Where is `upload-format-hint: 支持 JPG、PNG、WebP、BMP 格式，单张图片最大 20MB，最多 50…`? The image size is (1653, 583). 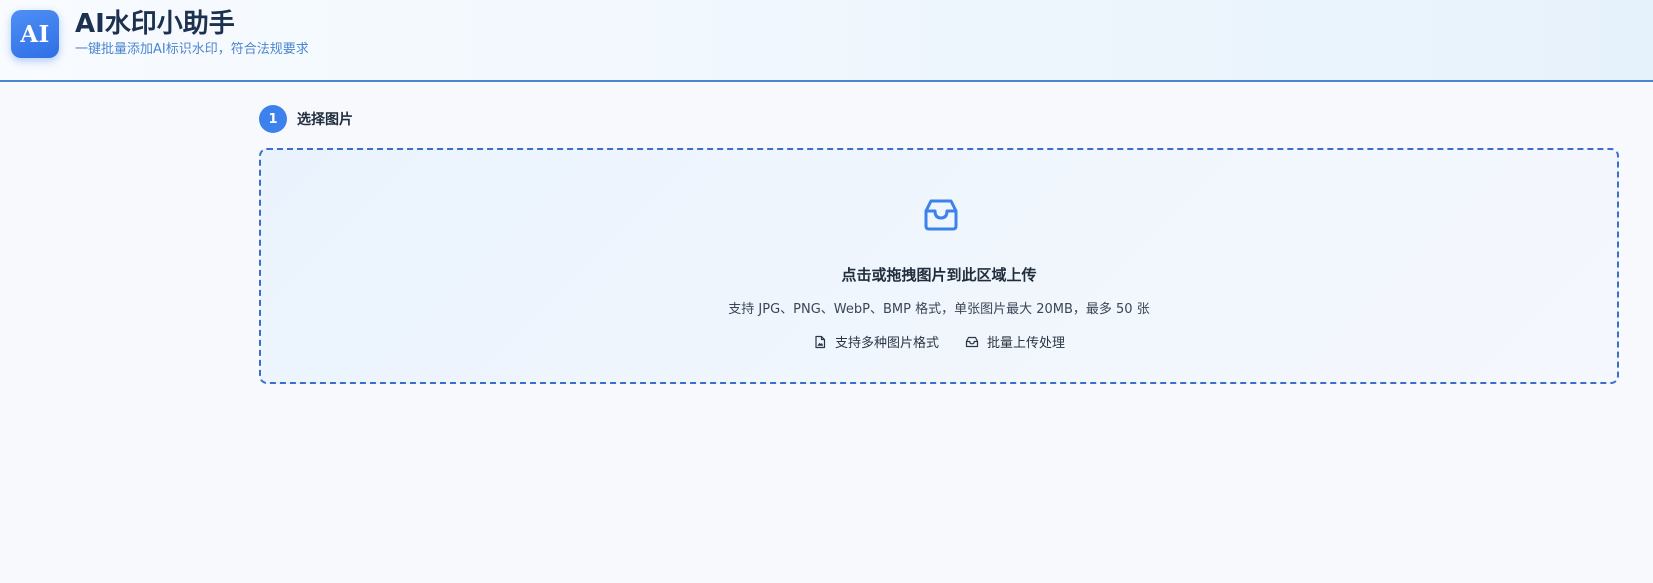 upload-format-hint: 支持 JPG、PNG、WebP、BMP 格式，单张图片最大 20MB，最多 50… is located at coordinates (939, 309).